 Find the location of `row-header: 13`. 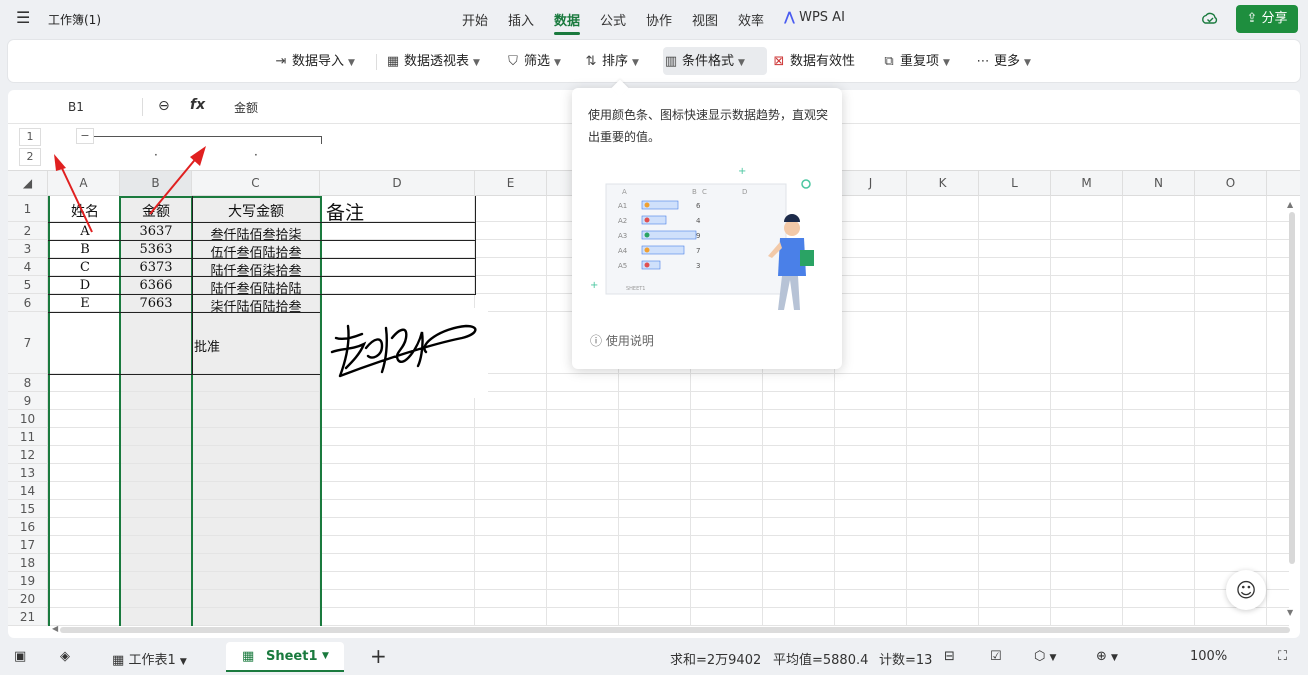

row-header: 13 is located at coordinates (28, 473).